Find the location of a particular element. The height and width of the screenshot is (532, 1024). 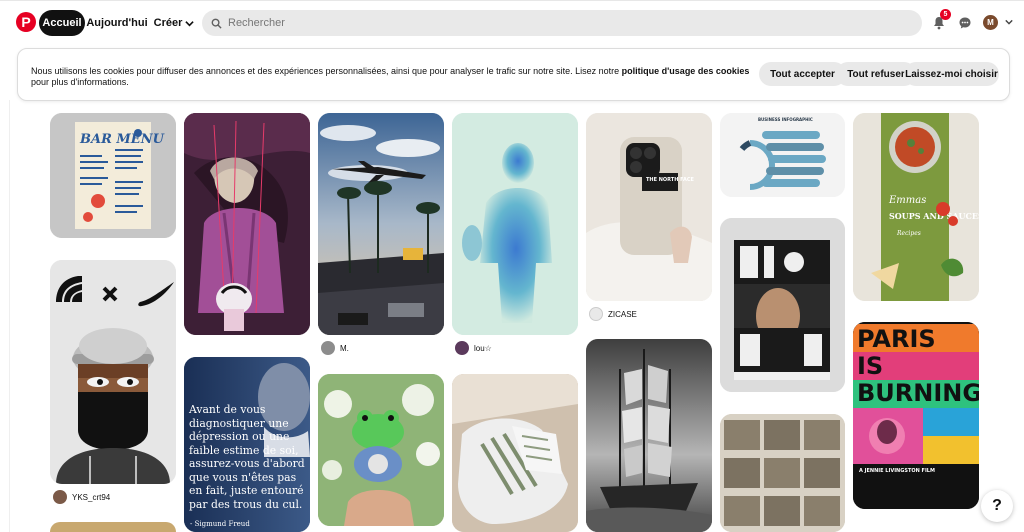

blue-figure-image is located at coordinates (515, 224).